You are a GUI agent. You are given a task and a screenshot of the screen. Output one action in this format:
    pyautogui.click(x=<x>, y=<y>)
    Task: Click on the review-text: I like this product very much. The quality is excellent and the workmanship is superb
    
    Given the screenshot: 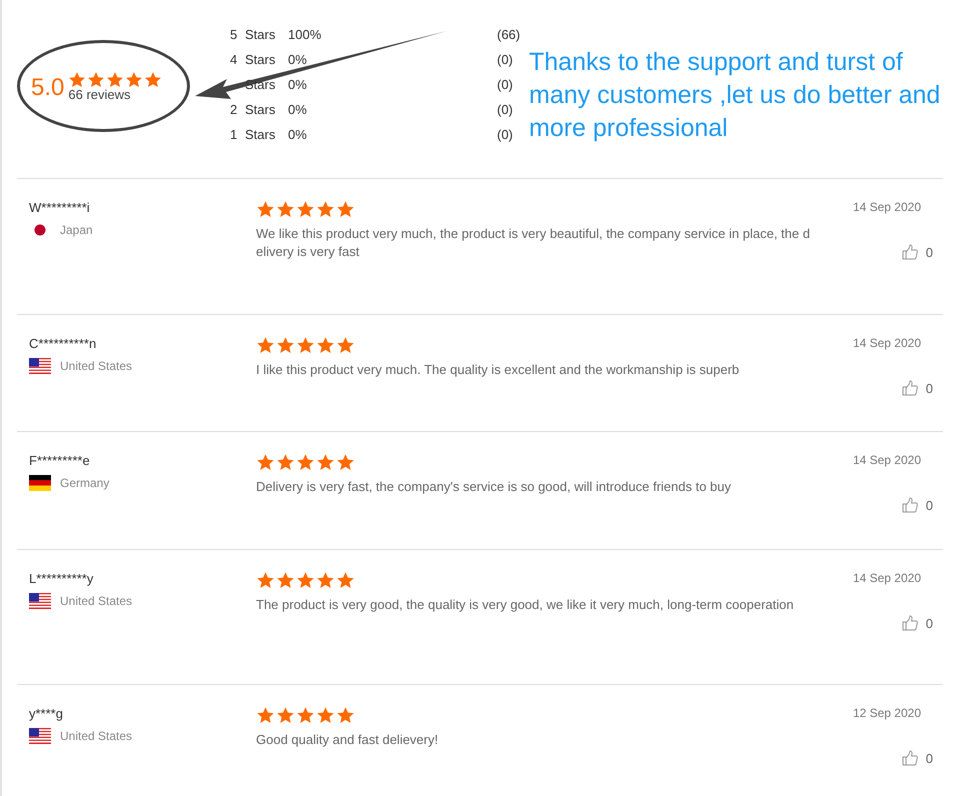 What is the action you would take?
    pyautogui.click(x=498, y=370)
    